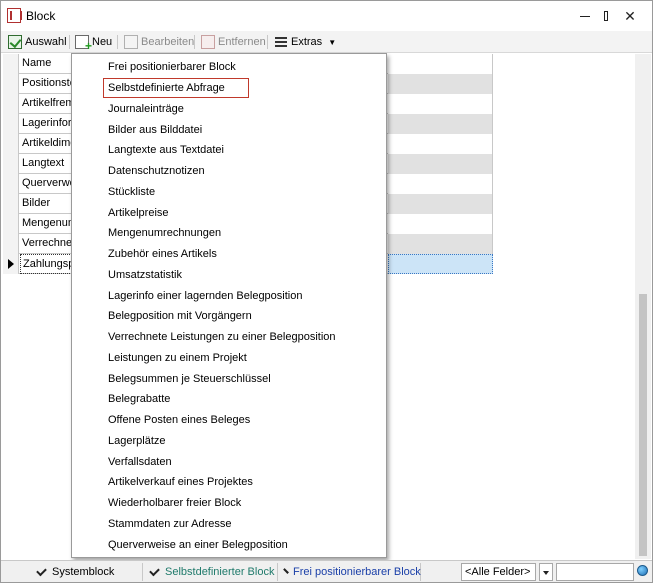 The image size is (653, 583). What do you see at coordinates (14, 15) in the screenshot?
I see `app-icon` at bounding box center [14, 15].